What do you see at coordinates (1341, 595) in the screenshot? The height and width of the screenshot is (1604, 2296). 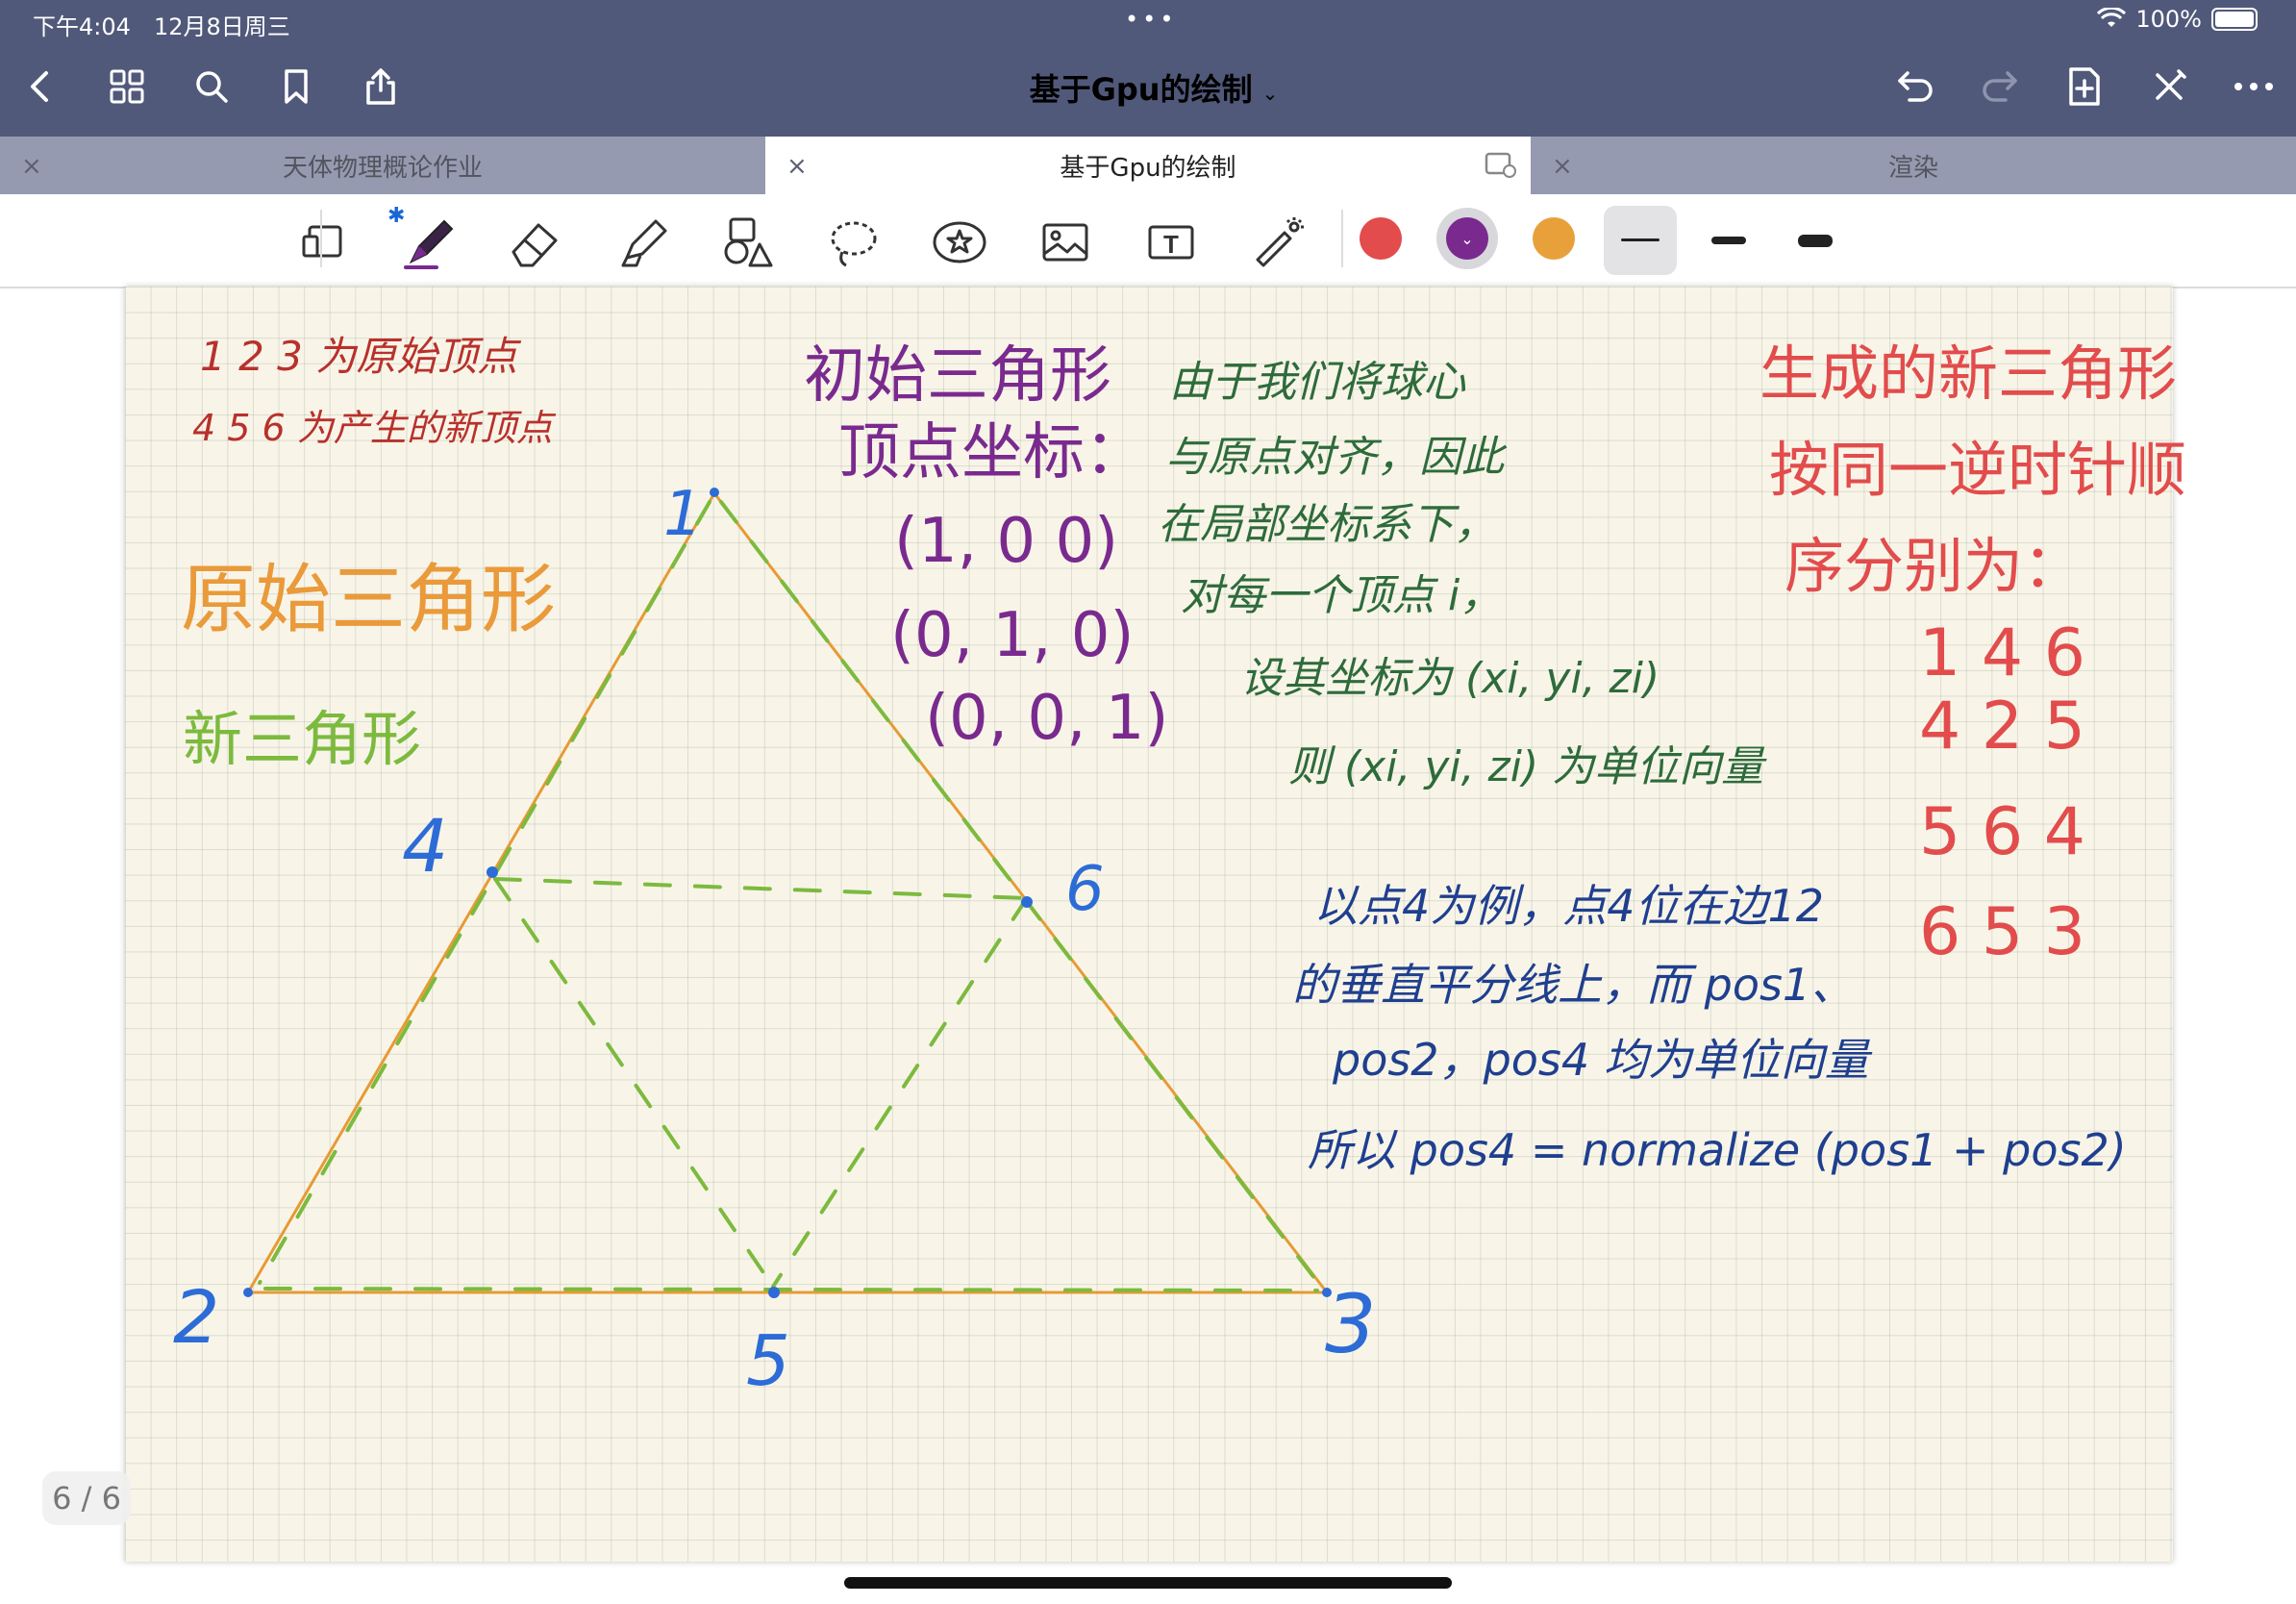 I see `green-line-4: 对每一个顶点 i，` at bounding box center [1341, 595].